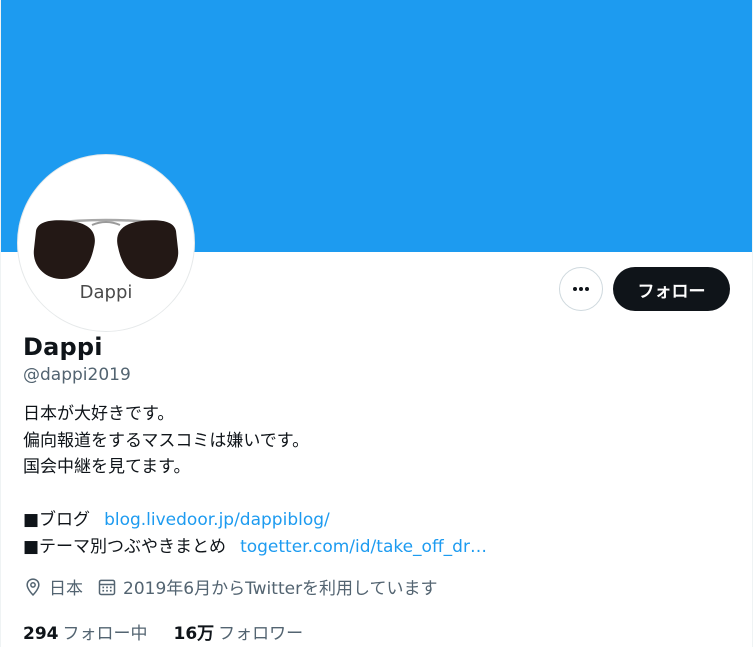  I want to click on profile-stats: 294 フォロー中 16万 フォロワー, so click(176, 631).